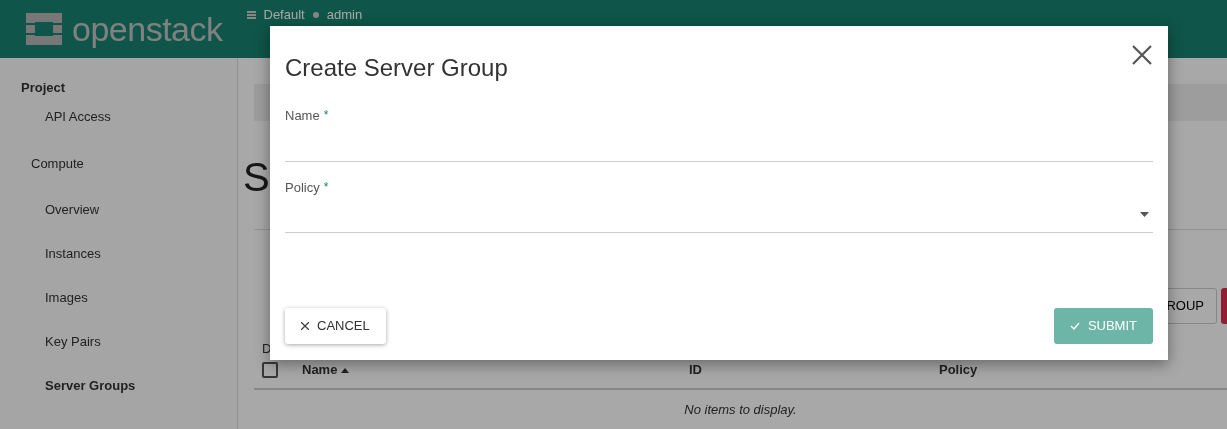 Image resolution: width=1227 pixels, height=429 pixels. What do you see at coordinates (495, 370) in the screenshot?
I see `column-header: Name` at bounding box center [495, 370].